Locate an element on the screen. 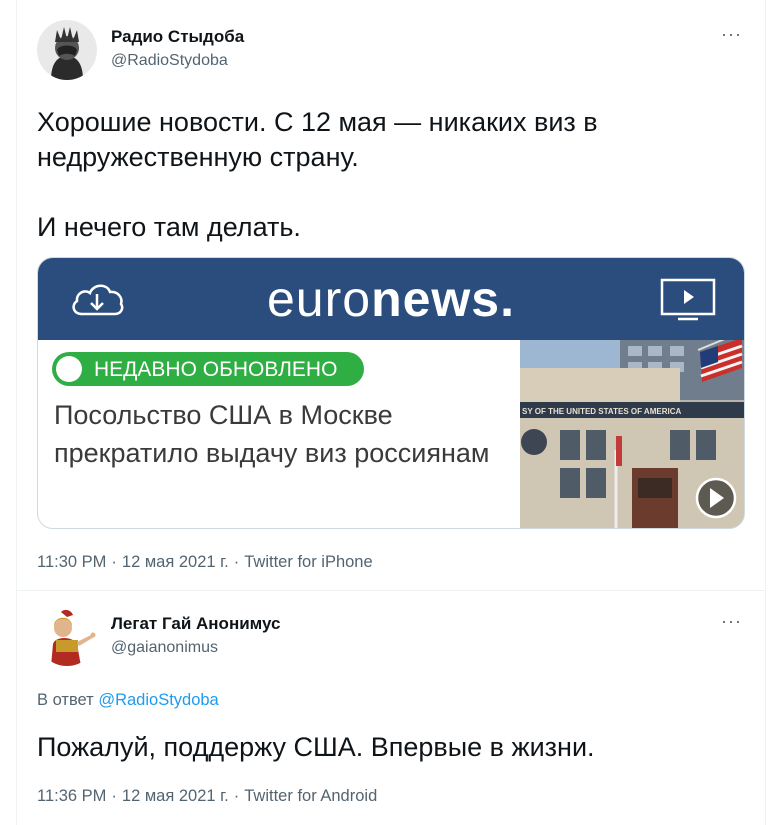  video-play-icon is located at coordinates (716, 498).